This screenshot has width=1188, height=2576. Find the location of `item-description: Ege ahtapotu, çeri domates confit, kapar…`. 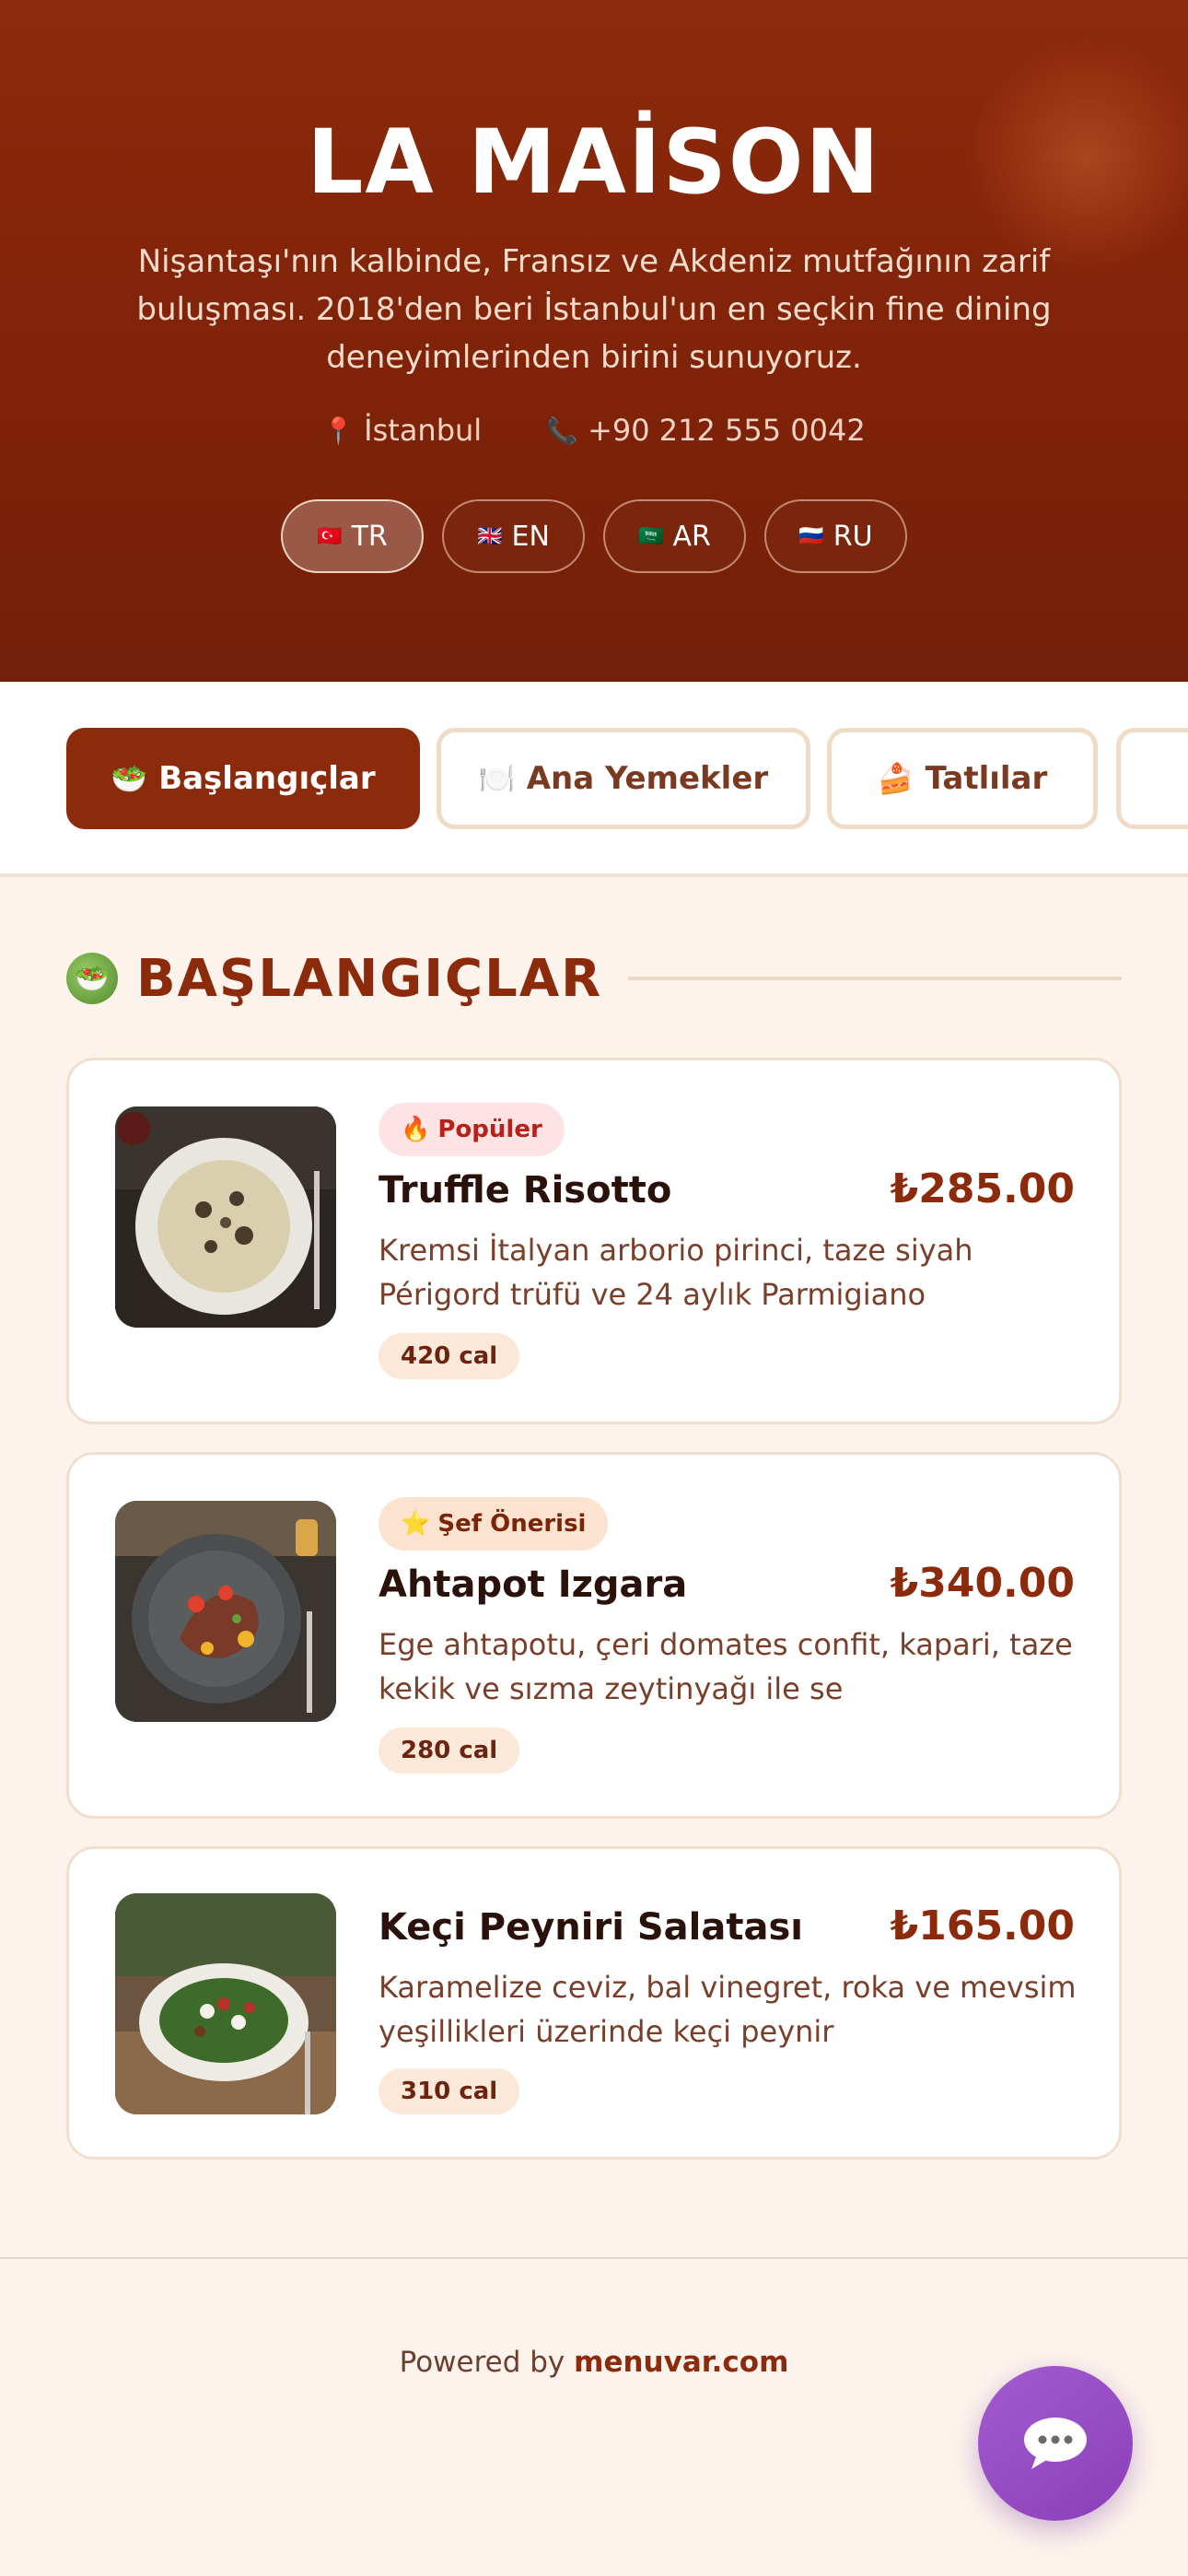

item-description: Ege ahtapotu, çeri domates confit, kapar… is located at coordinates (726, 1666).